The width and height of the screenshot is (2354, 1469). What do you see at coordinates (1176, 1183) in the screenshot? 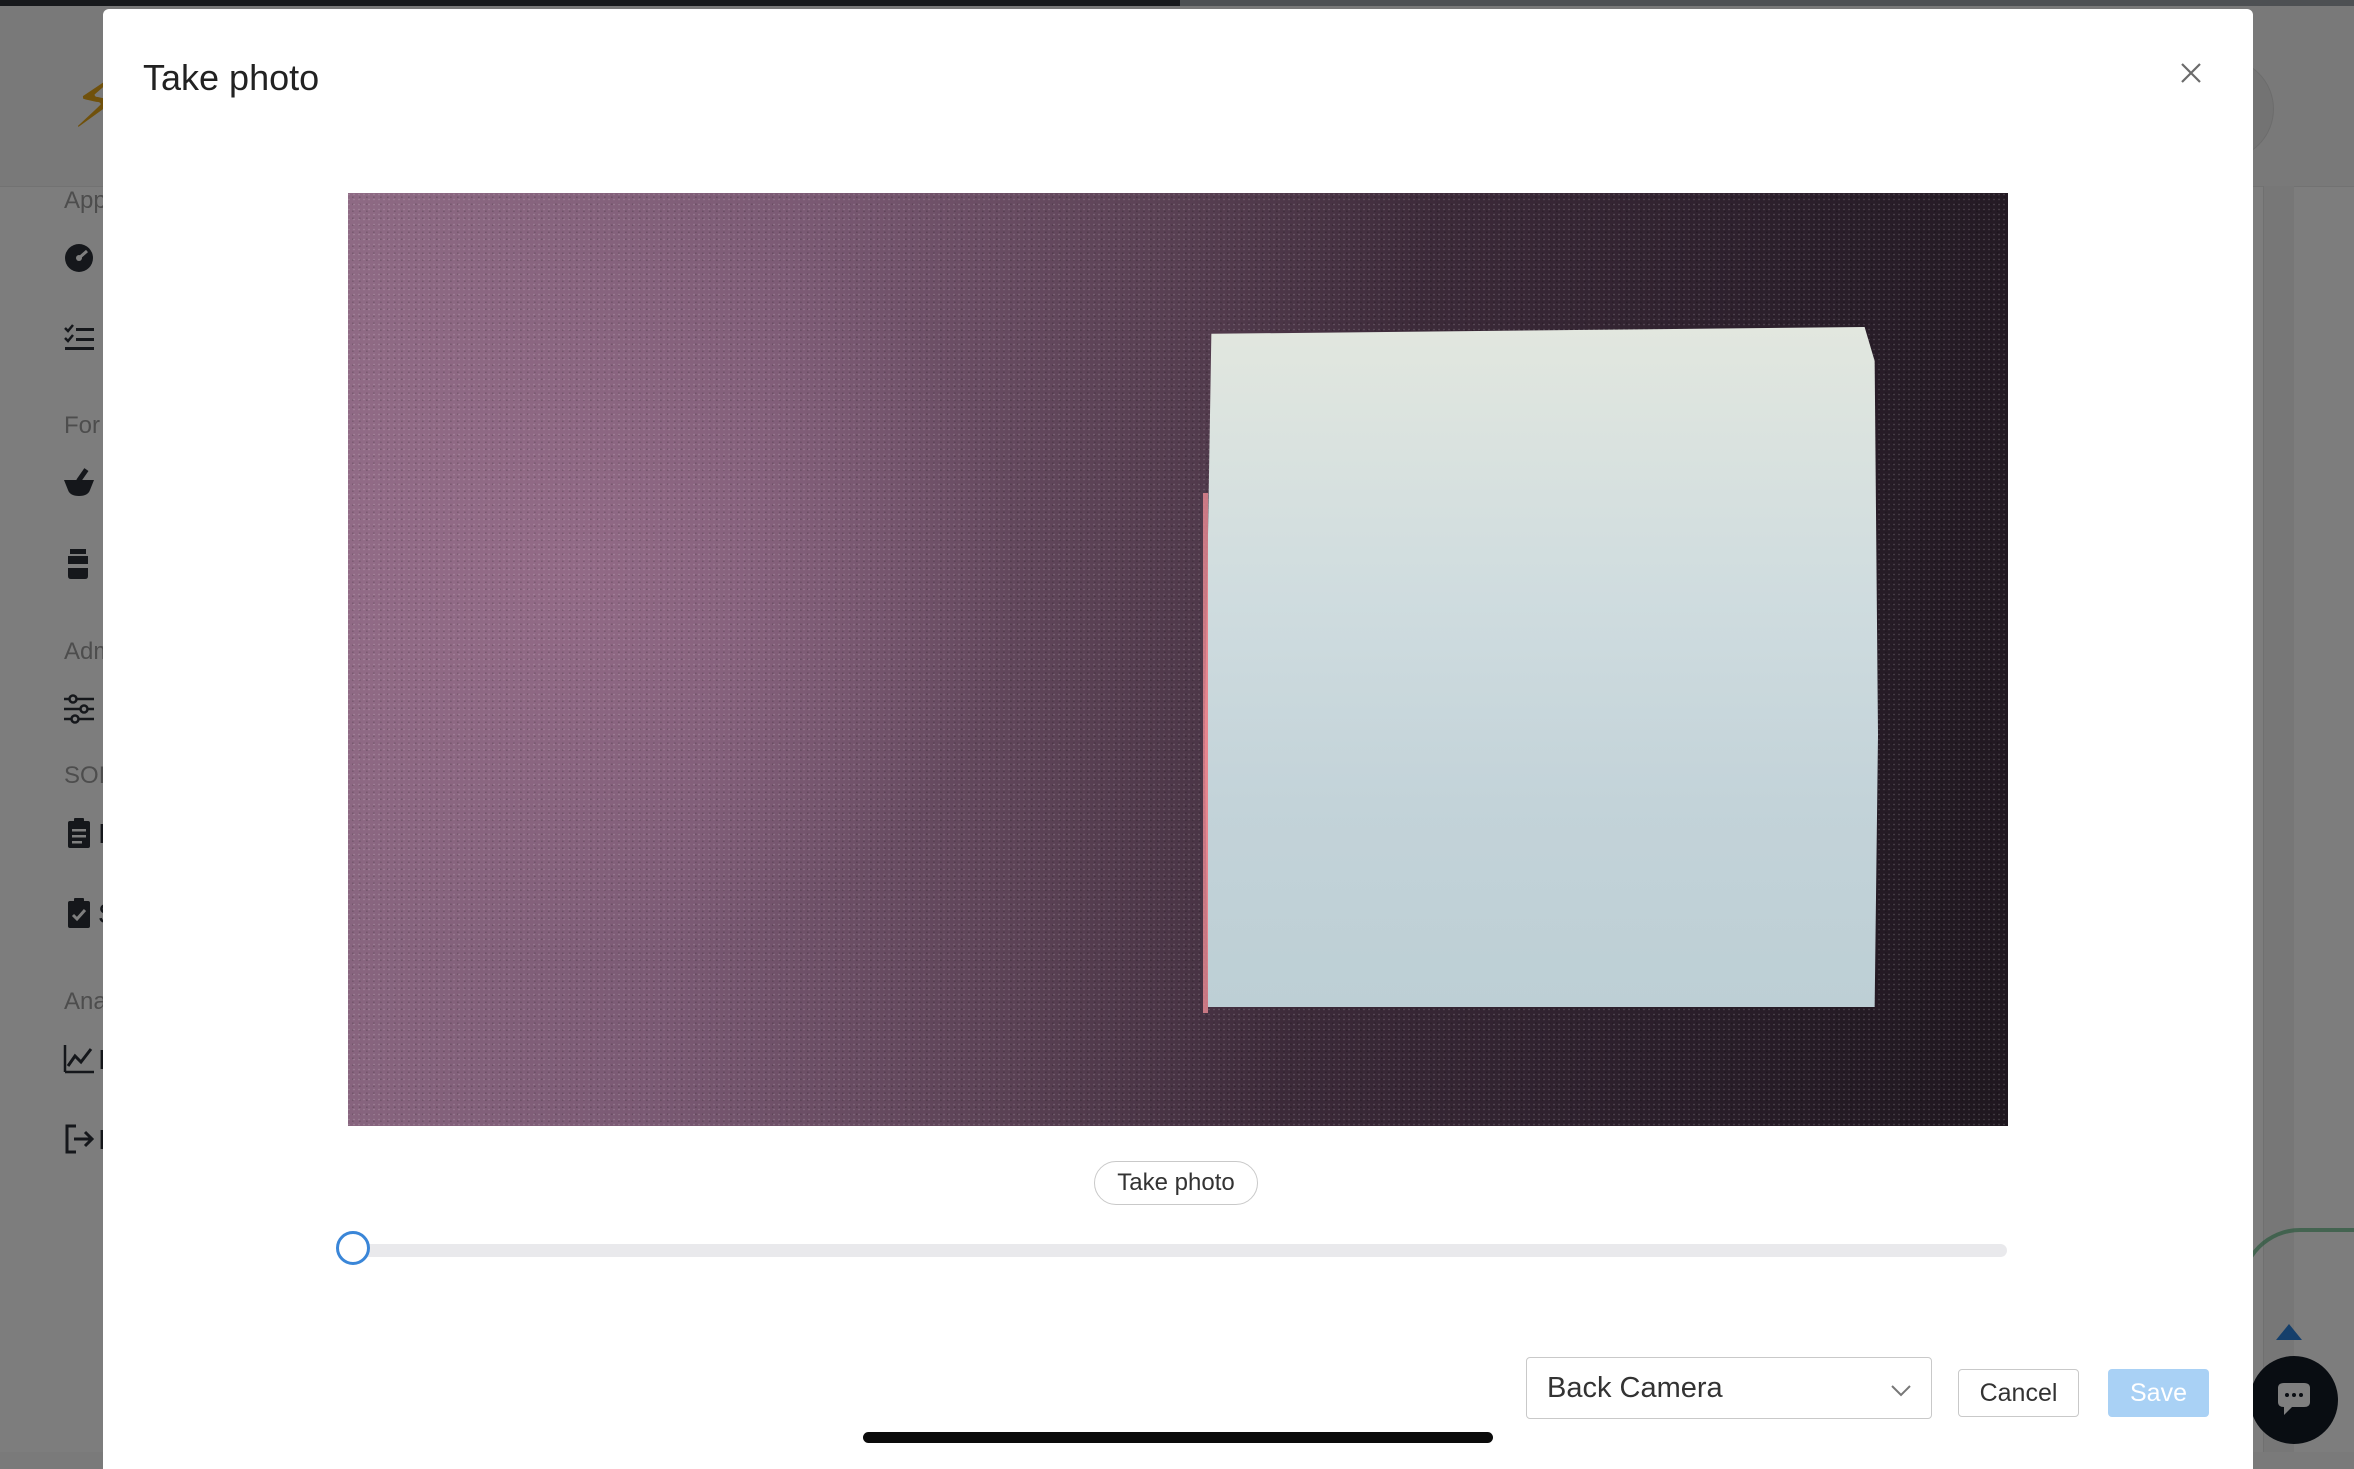
I see `take-photo-button: Take photo` at bounding box center [1176, 1183].